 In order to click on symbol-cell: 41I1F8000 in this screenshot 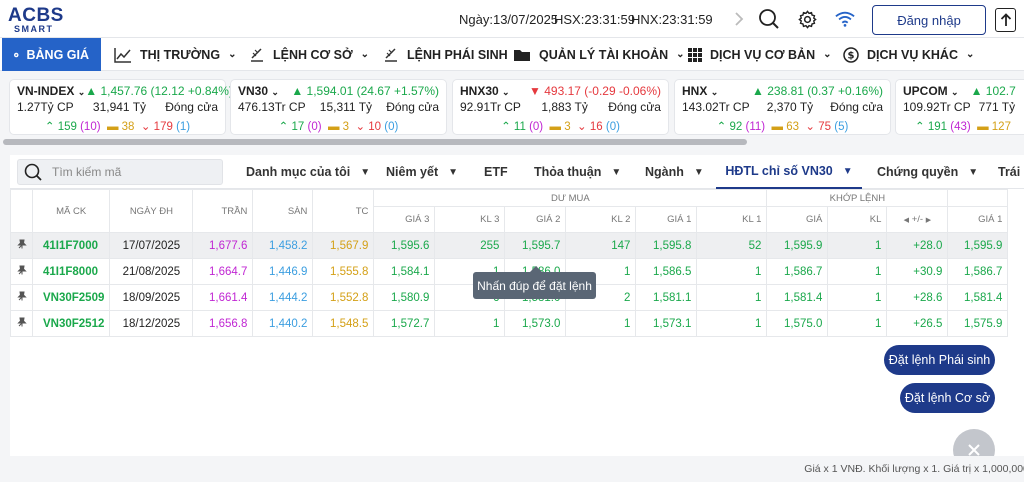, I will do `click(71, 271)`.